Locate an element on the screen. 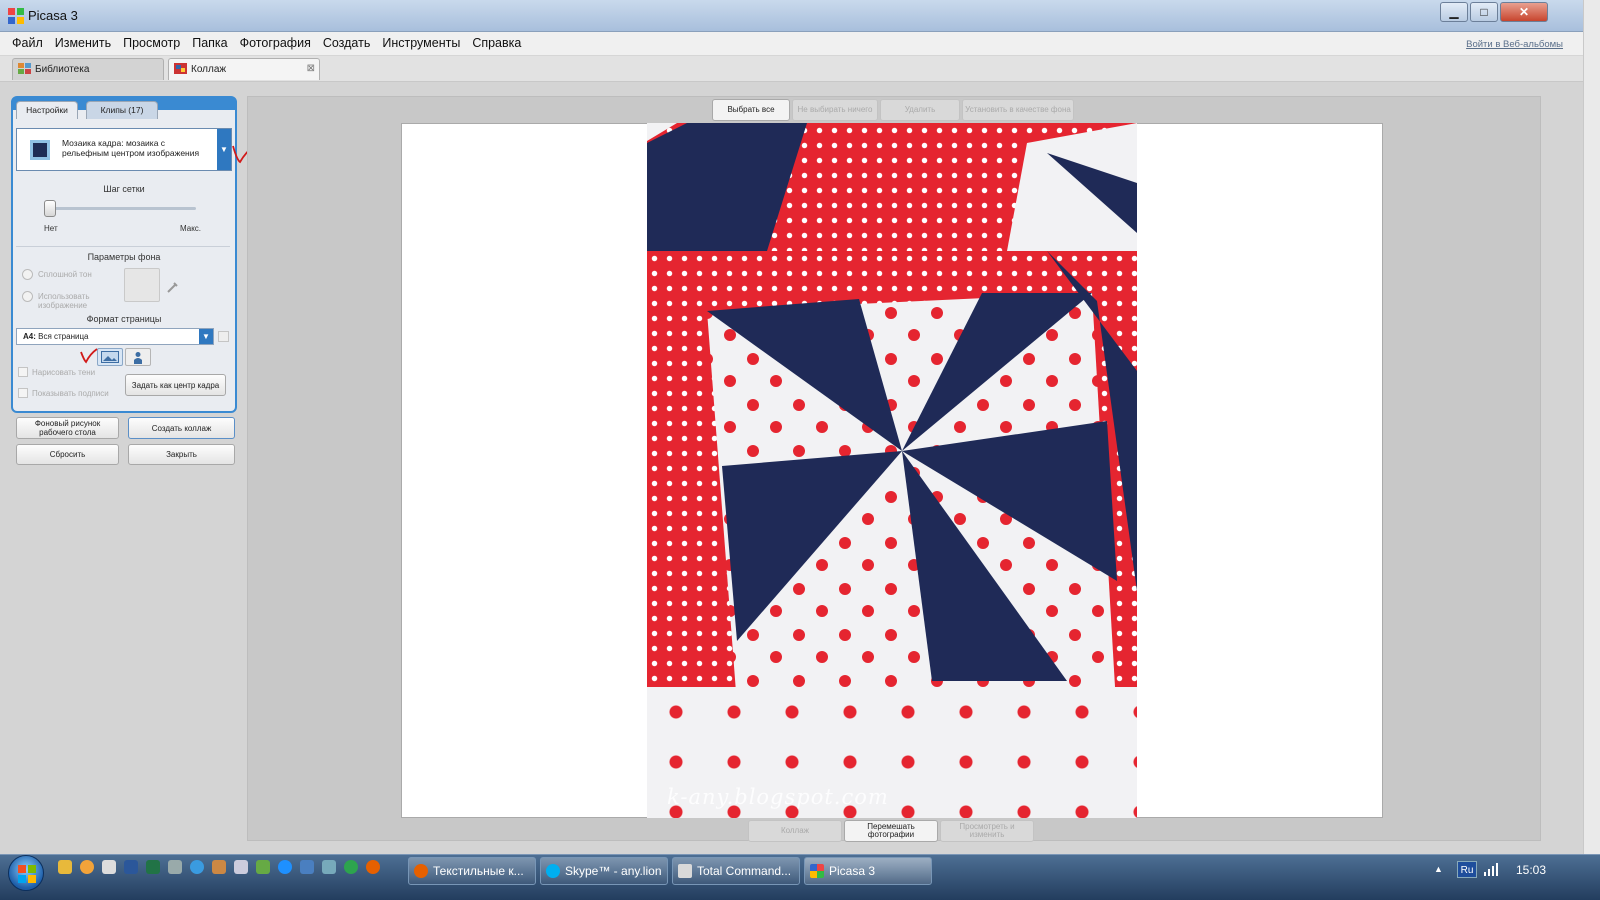  skype-icon is located at coordinates (553, 871).